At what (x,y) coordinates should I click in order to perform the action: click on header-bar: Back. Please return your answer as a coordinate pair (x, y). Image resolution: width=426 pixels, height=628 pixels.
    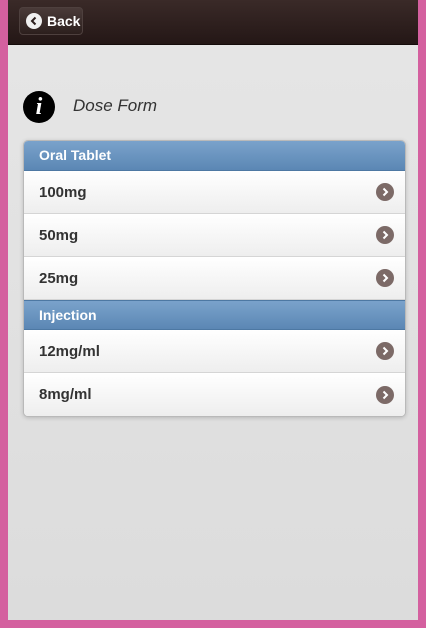
    Looking at the image, I should click on (213, 22).